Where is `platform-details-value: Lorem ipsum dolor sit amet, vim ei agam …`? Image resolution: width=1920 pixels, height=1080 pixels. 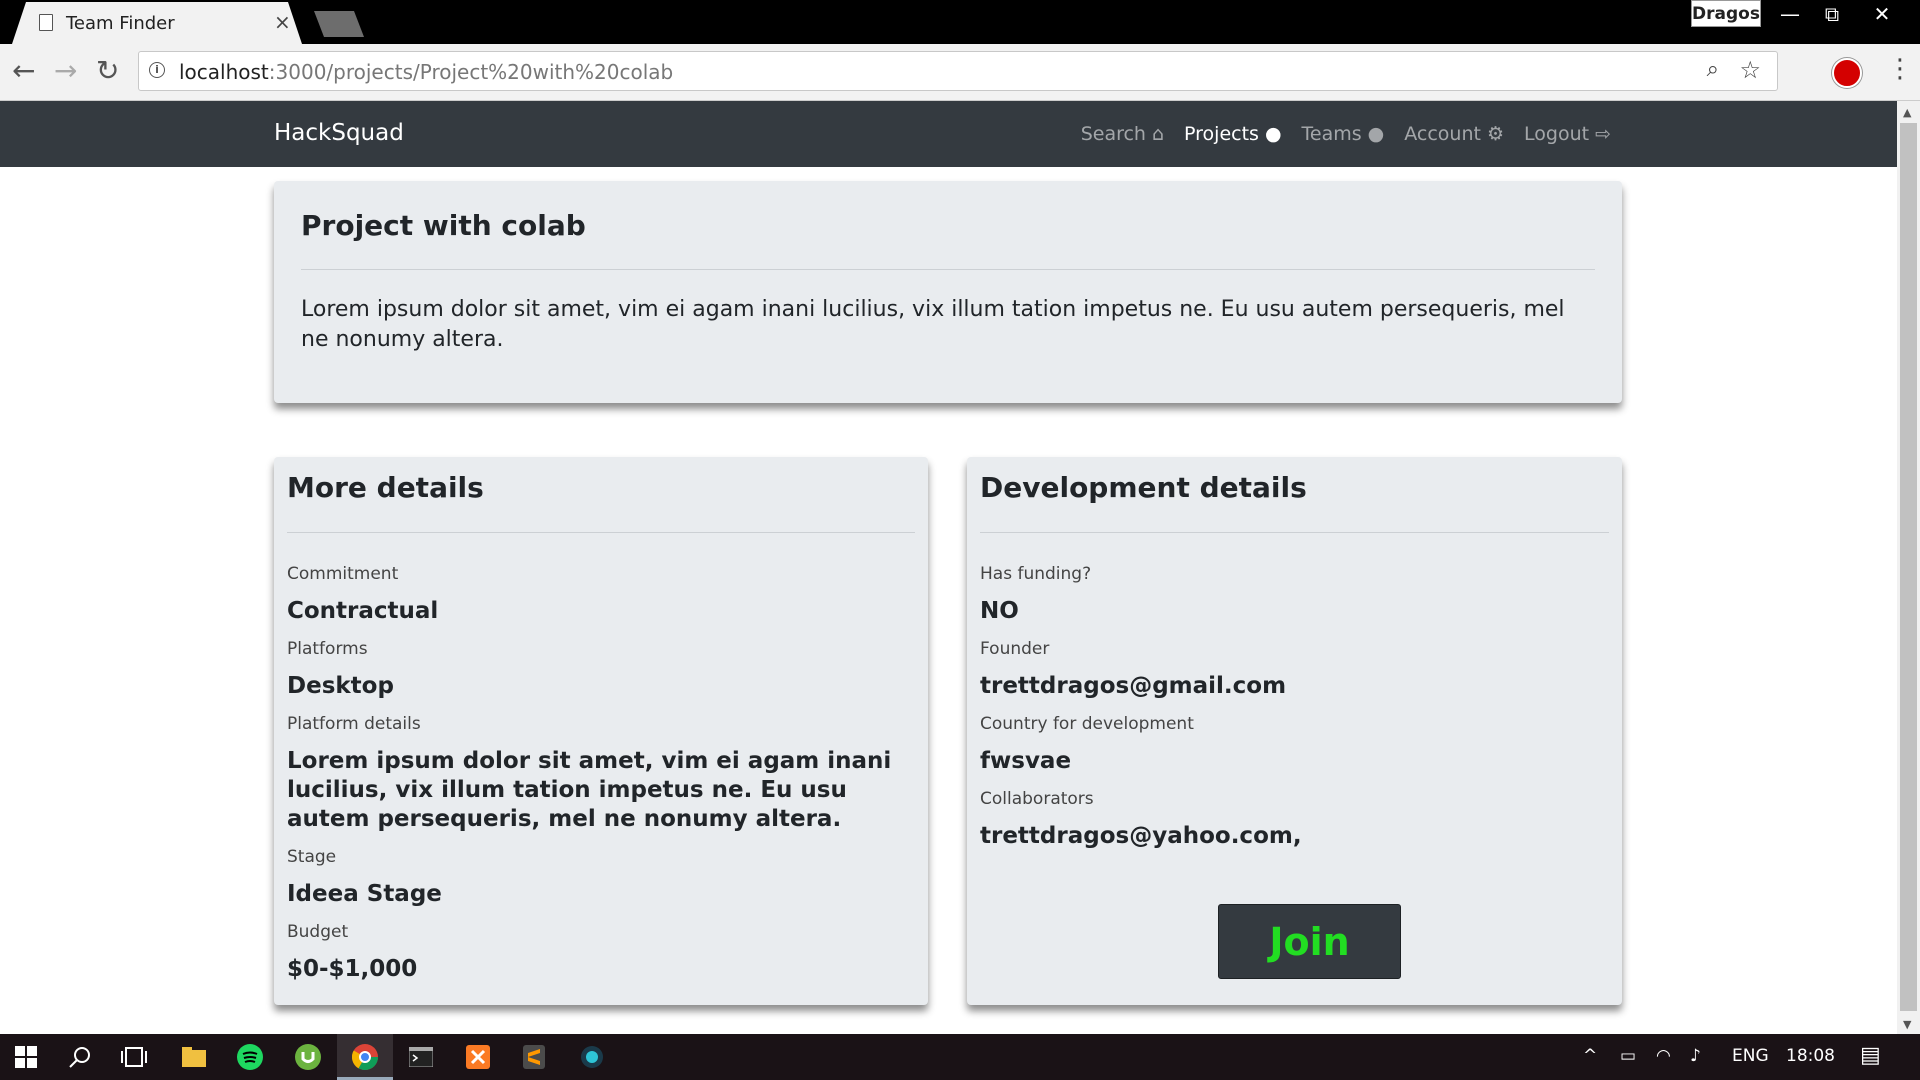 platform-details-value: Lorem ipsum dolor sit amet, vim ei agam … is located at coordinates (589, 790).